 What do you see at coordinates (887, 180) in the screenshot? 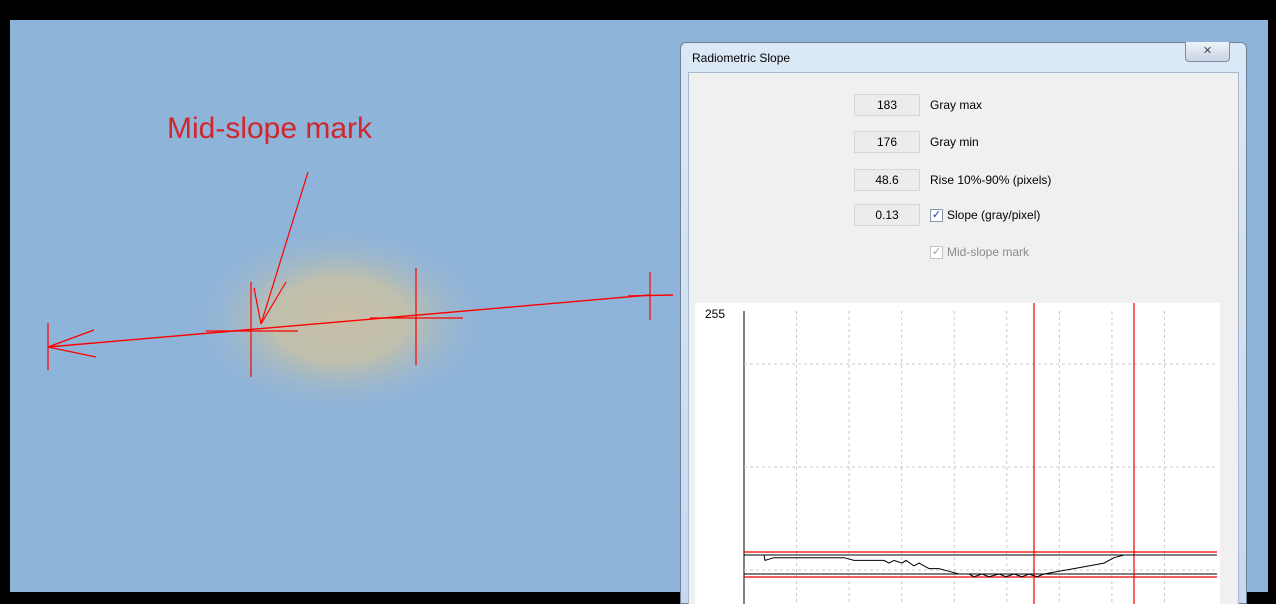
I see `rise-value: 48.6` at bounding box center [887, 180].